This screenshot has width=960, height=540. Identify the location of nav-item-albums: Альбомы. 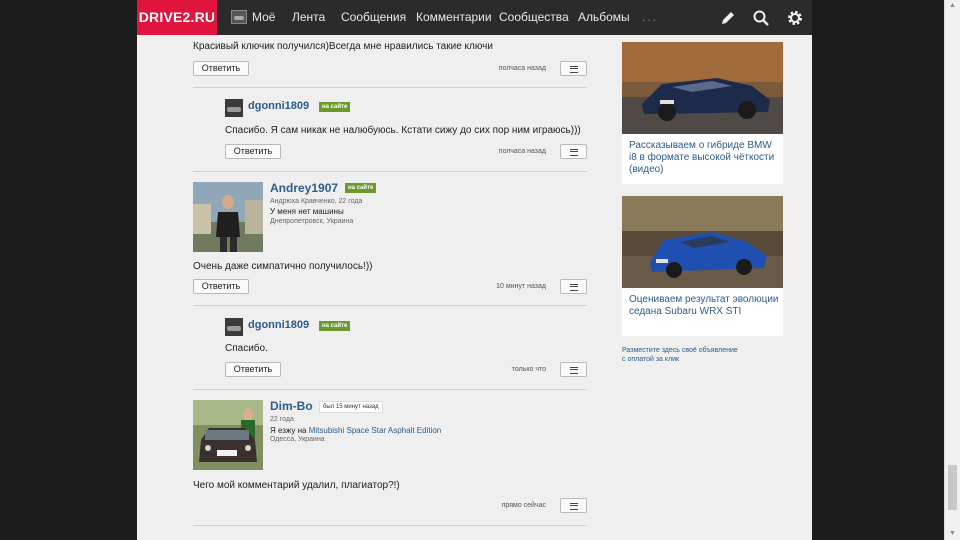
(604, 17).